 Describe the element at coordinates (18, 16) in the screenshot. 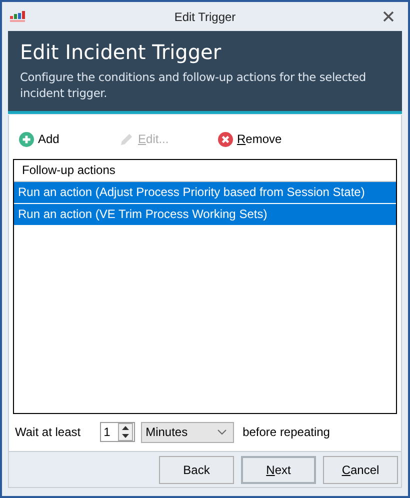

I see `bar-chart-icon` at that location.